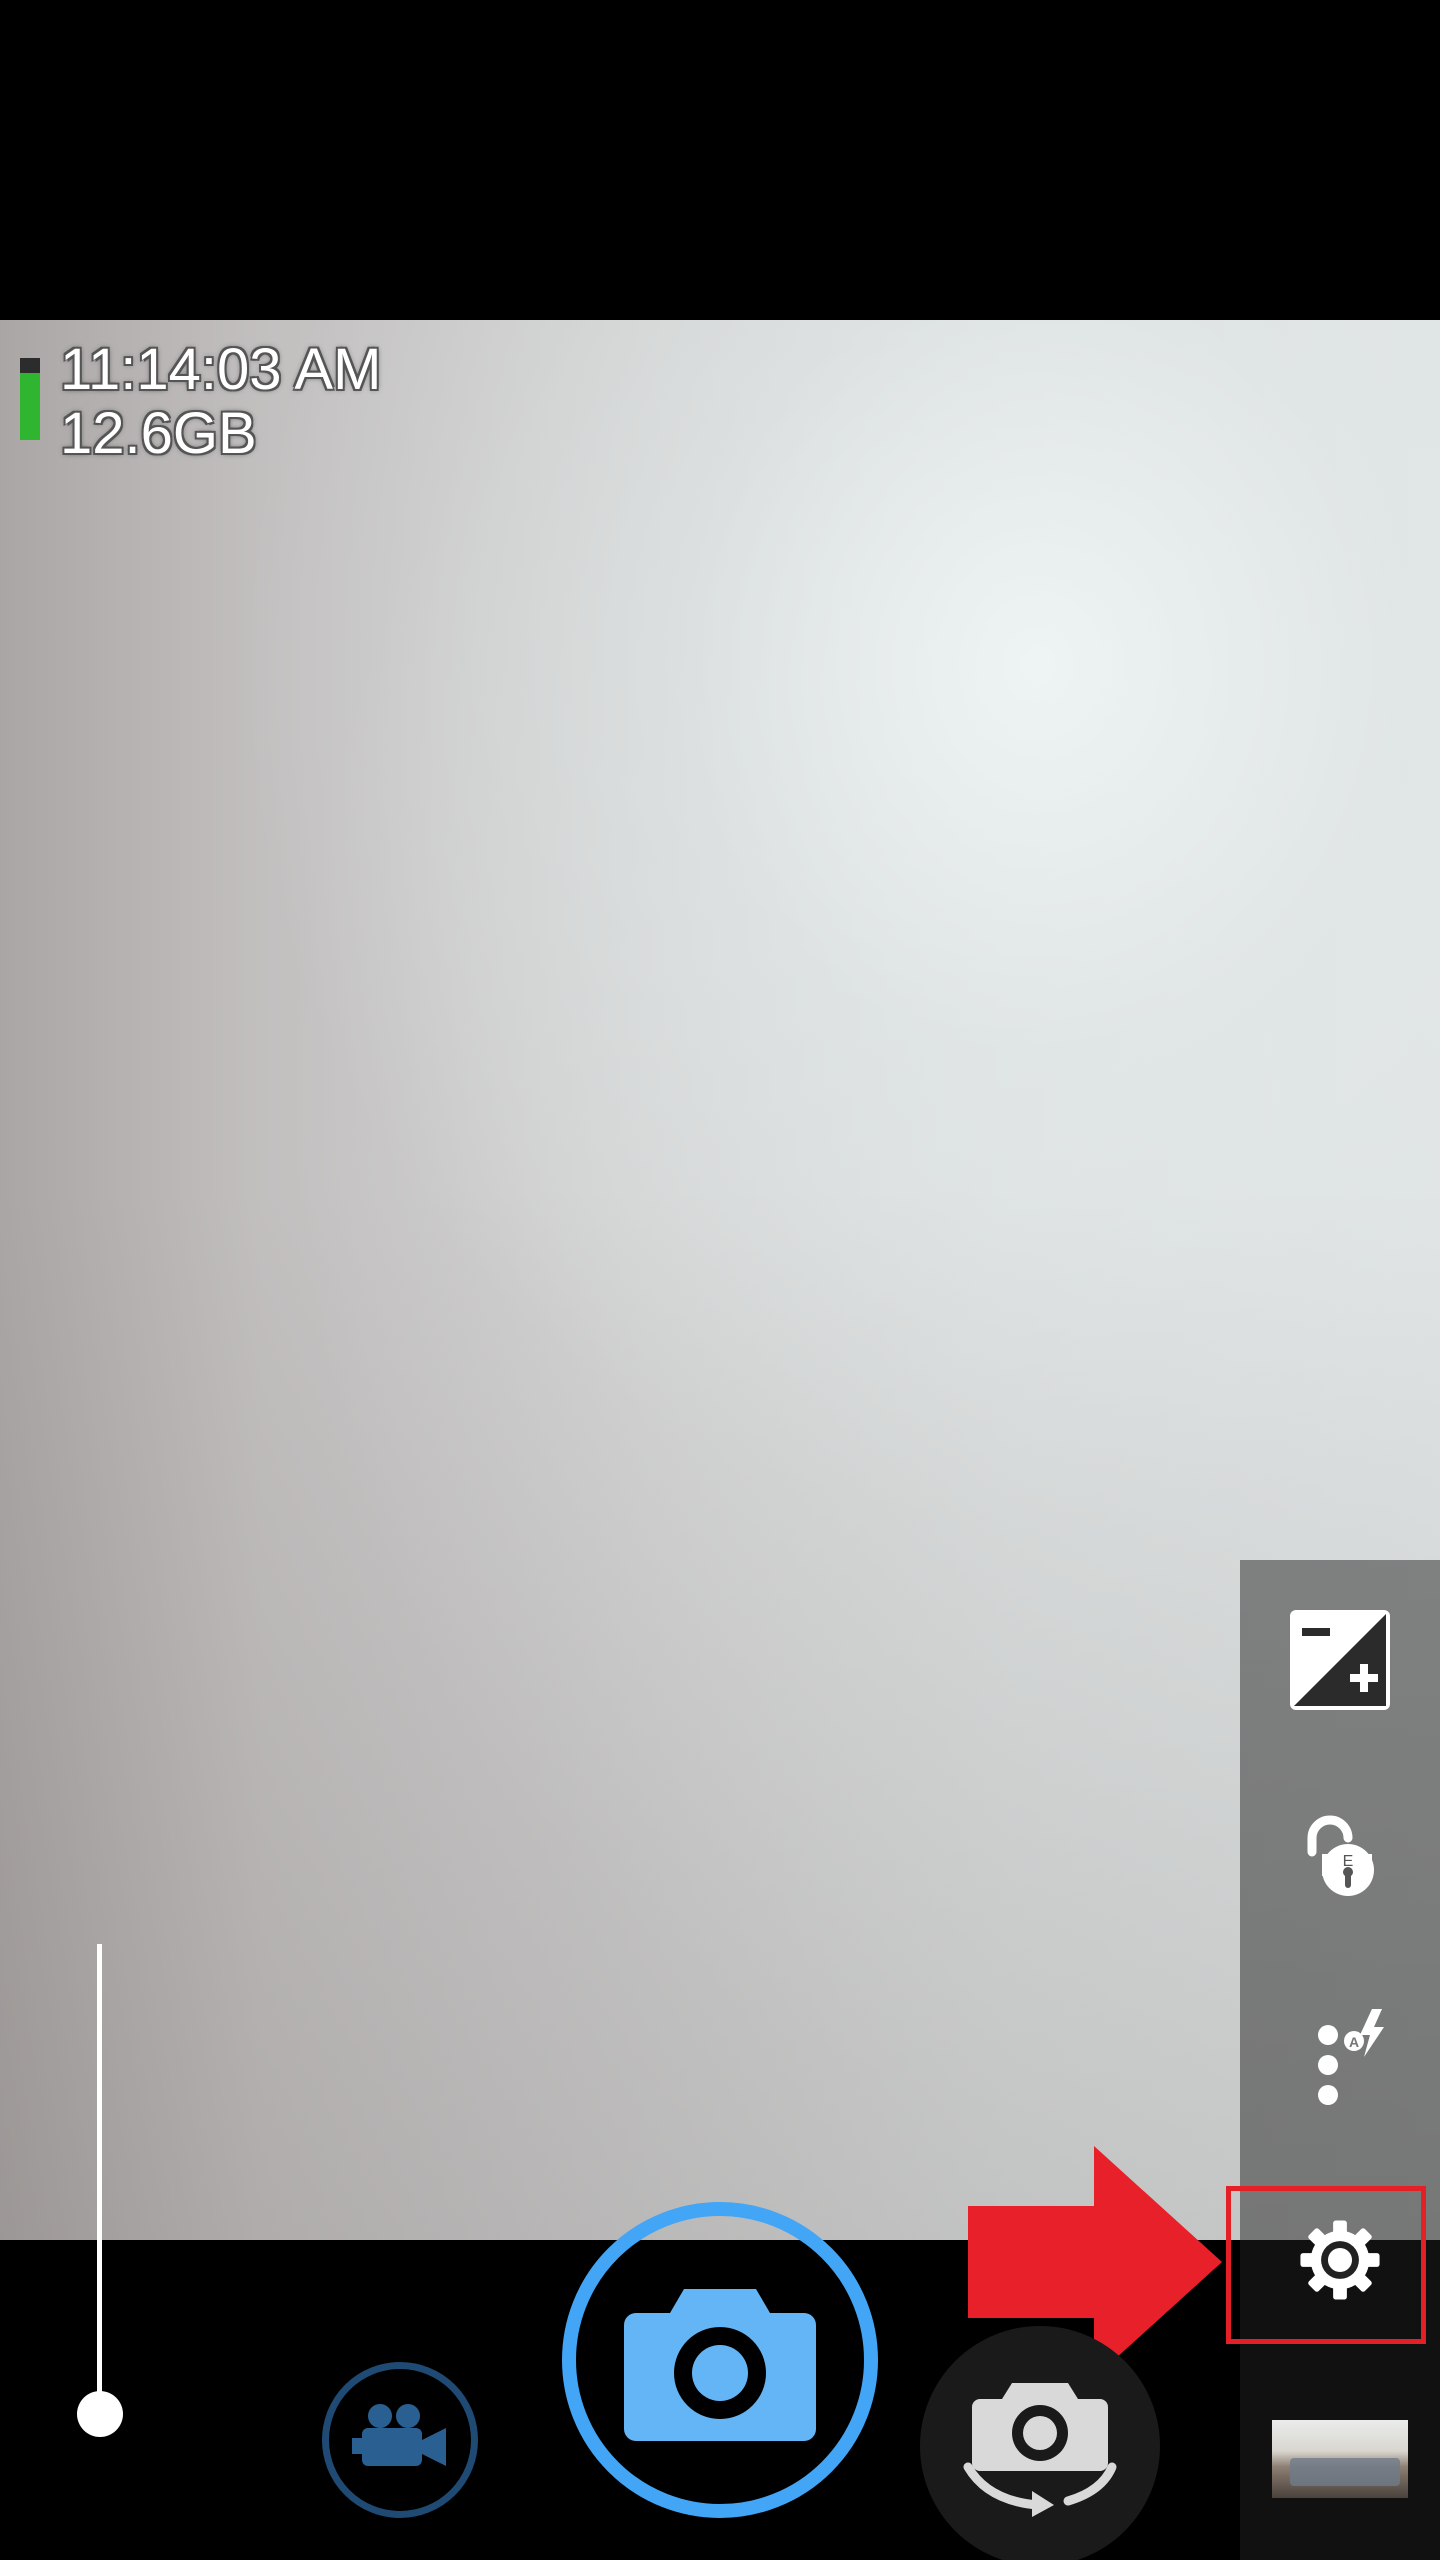 Image resolution: width=1440 pixels, height=2560 pixels. Describe the element at coordinates (30, 406) in the screenshot. I see `battery-level-fill` at that location.